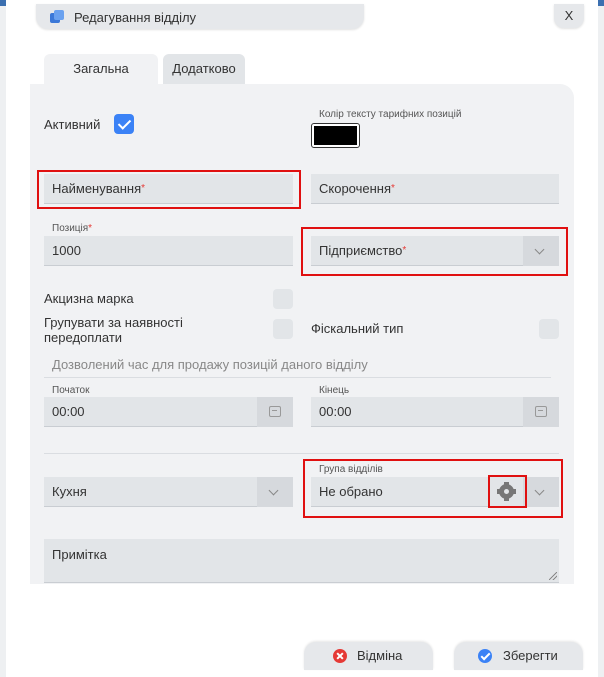  I want to click on start-time-input: 00:00, so click(168, 412).